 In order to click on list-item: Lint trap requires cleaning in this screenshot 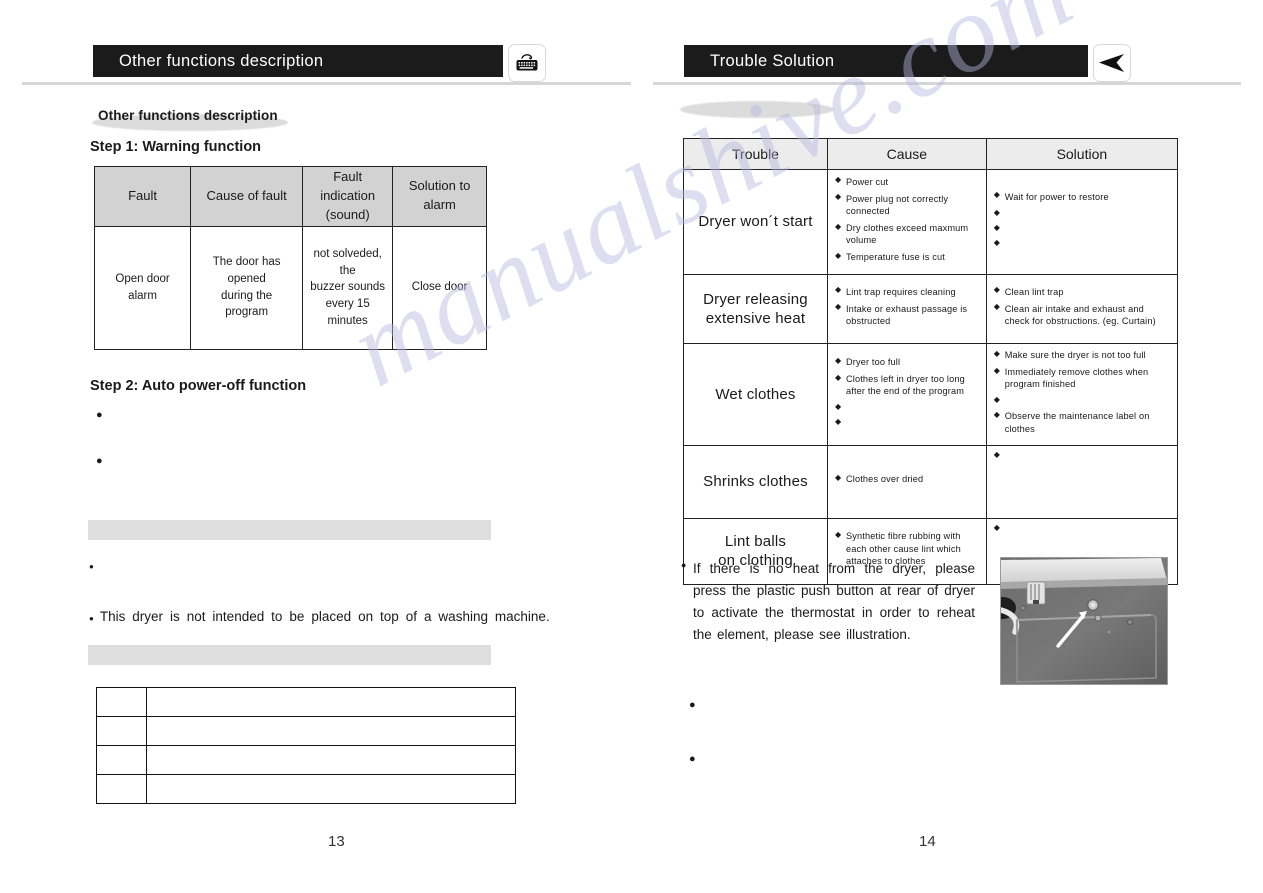, I will do `click(907, 291)`.